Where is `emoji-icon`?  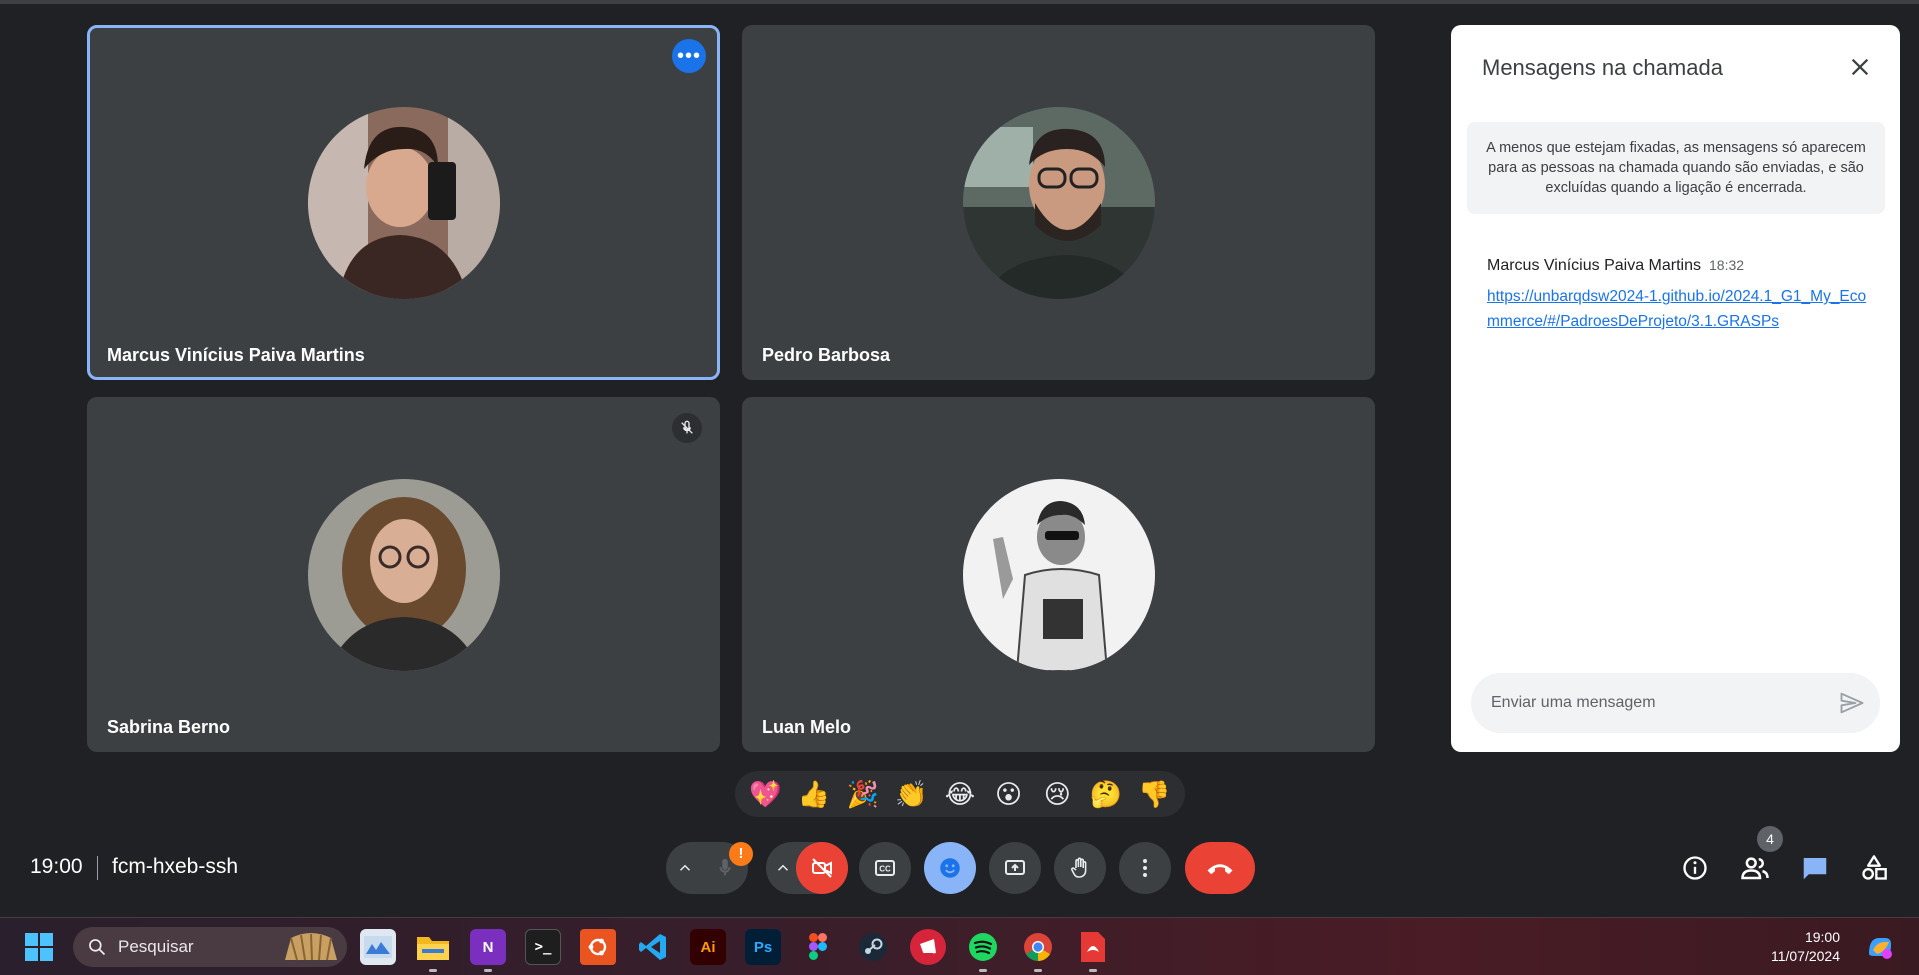 emoji-icon is located at coordinates (950, 868).